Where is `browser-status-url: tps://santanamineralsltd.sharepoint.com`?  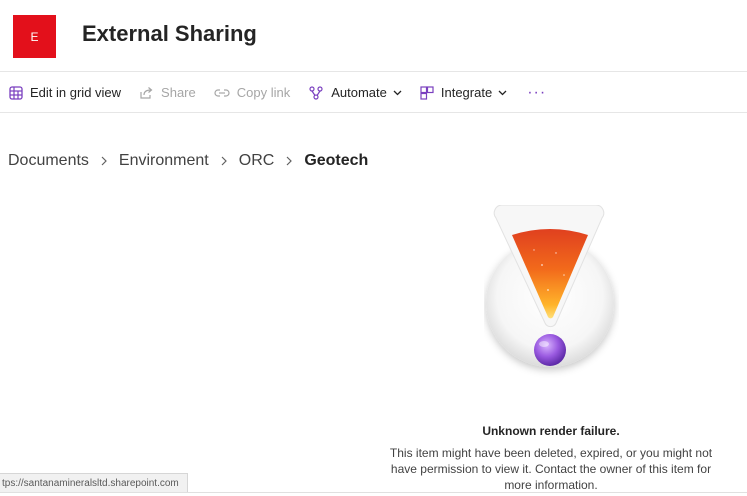
browser-status-url: tps://santanamineralsltd.sharepoint.com is located at coordinates (94, 482).